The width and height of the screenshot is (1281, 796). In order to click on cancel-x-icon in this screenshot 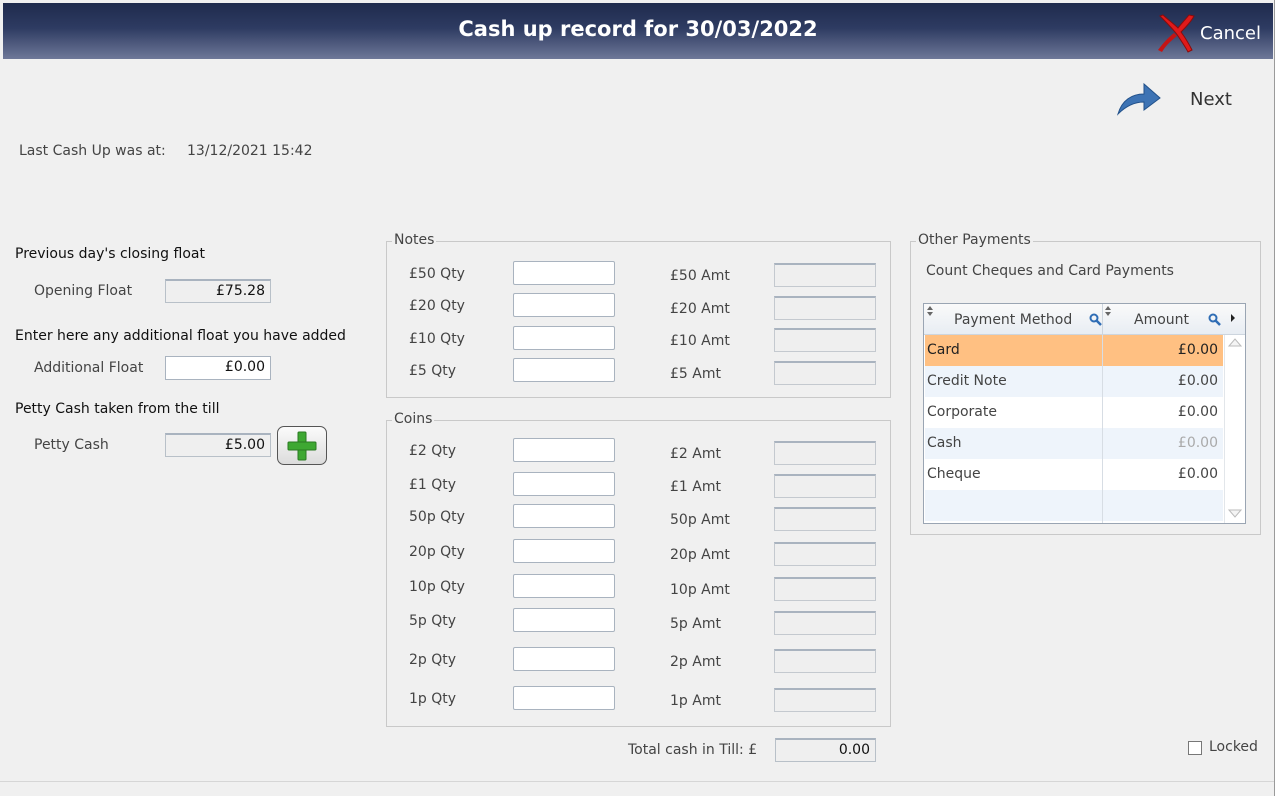, I will do `click(1176, 33)`.